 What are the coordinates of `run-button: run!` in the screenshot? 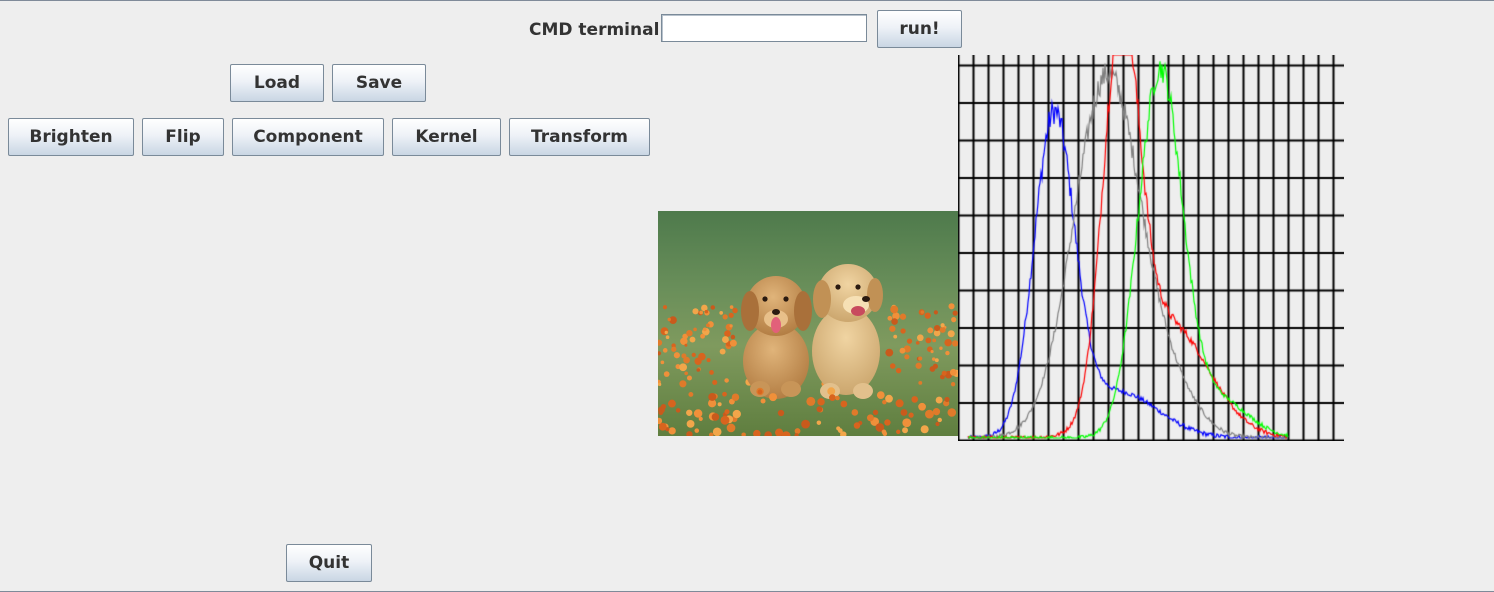 It's located at (919, 29).